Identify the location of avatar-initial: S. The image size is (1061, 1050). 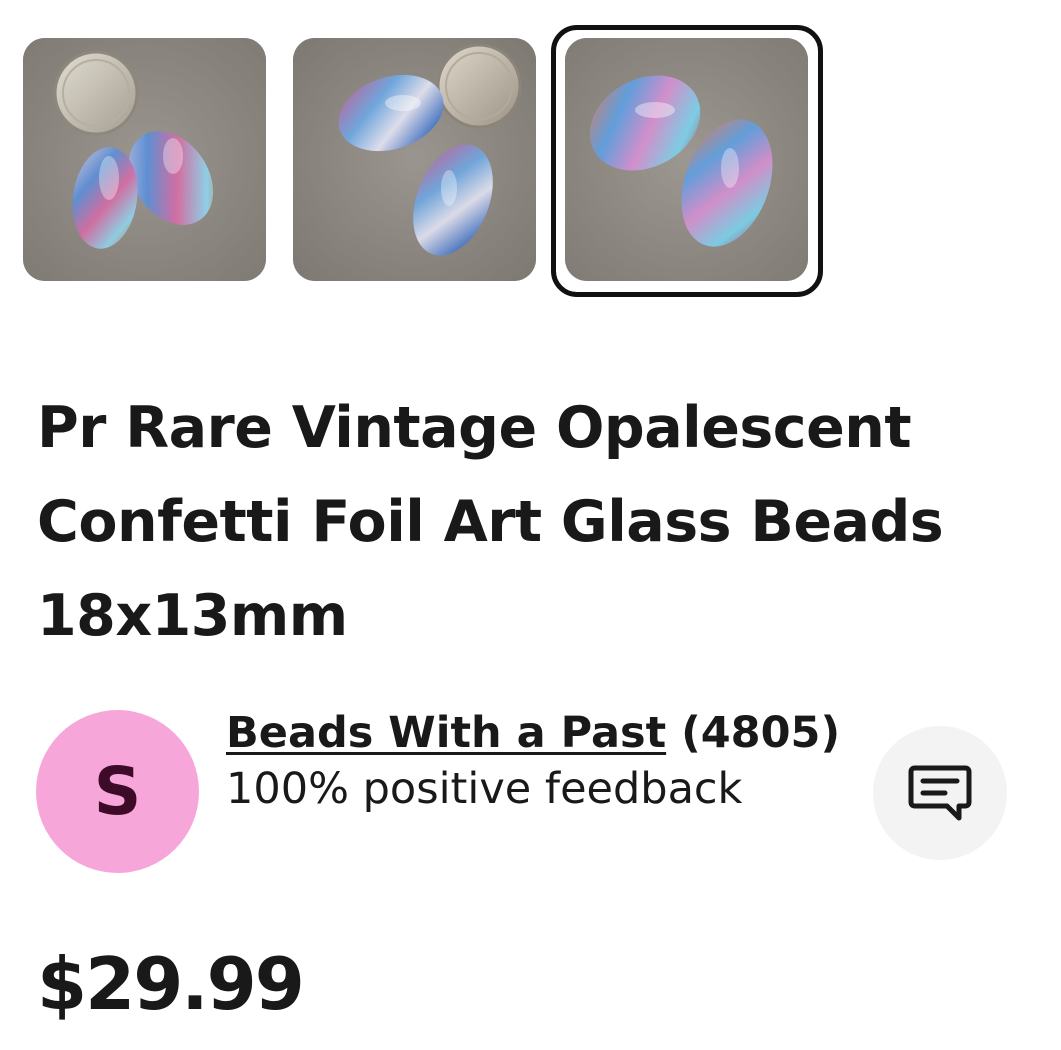
(117, 791).